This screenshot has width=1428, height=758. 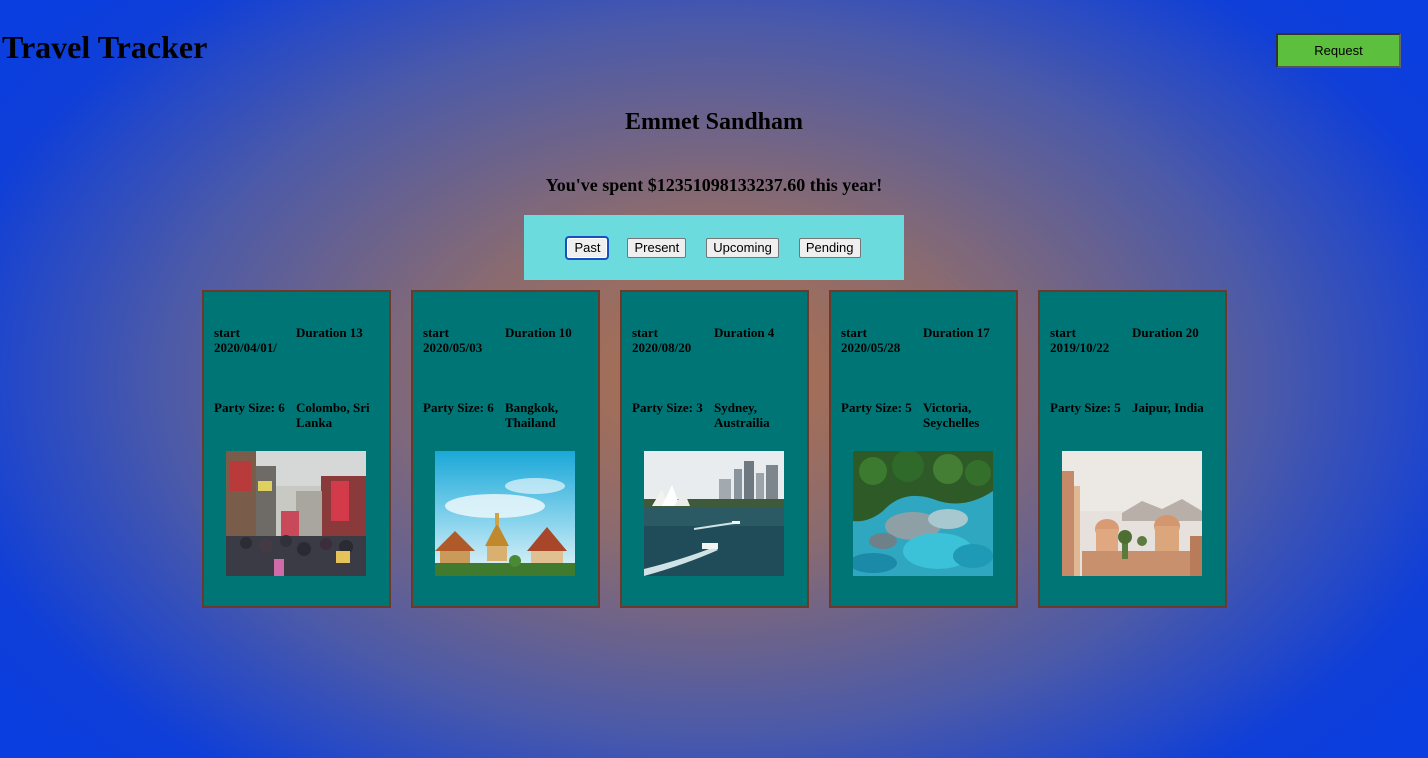 I want to click on trip-card-top-row: start 2020/04/01/ Duration 13, so click(x=298, y=340).